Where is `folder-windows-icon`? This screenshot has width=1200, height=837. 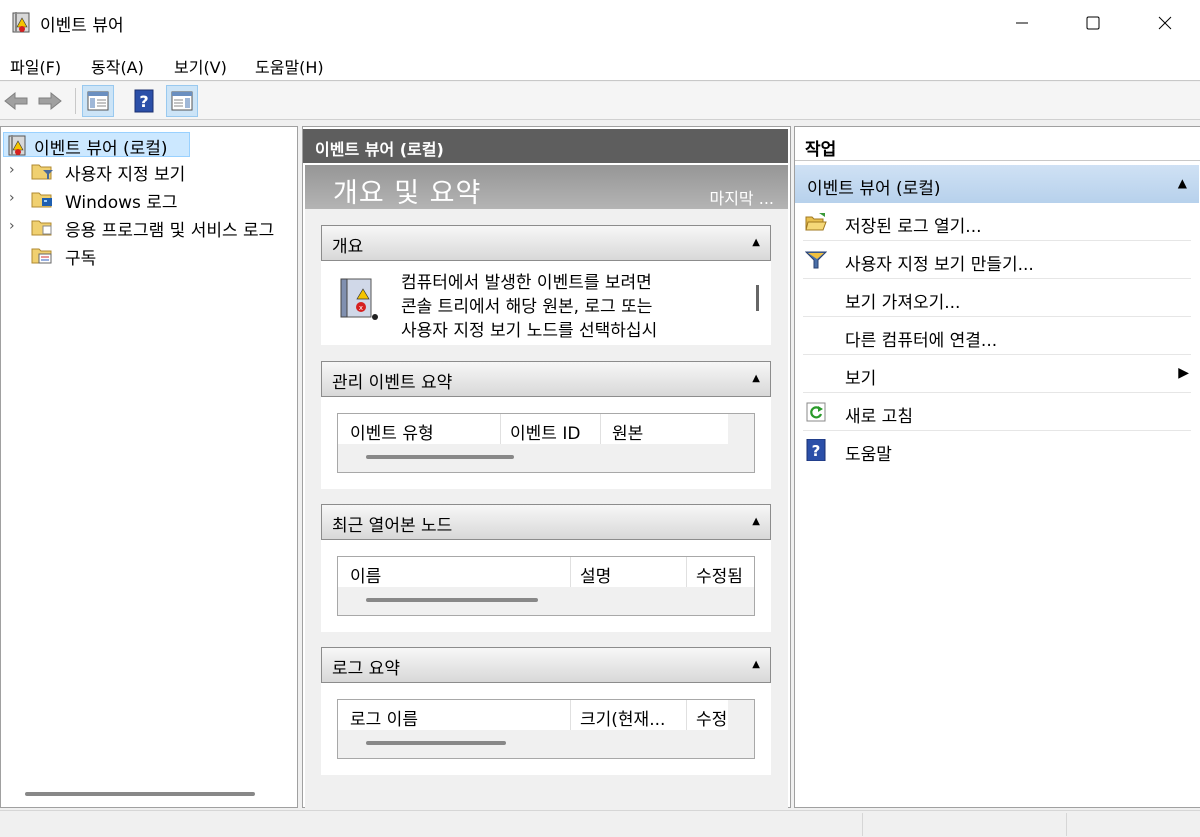
folder-windows-icon is located at coordinates (43, 199).